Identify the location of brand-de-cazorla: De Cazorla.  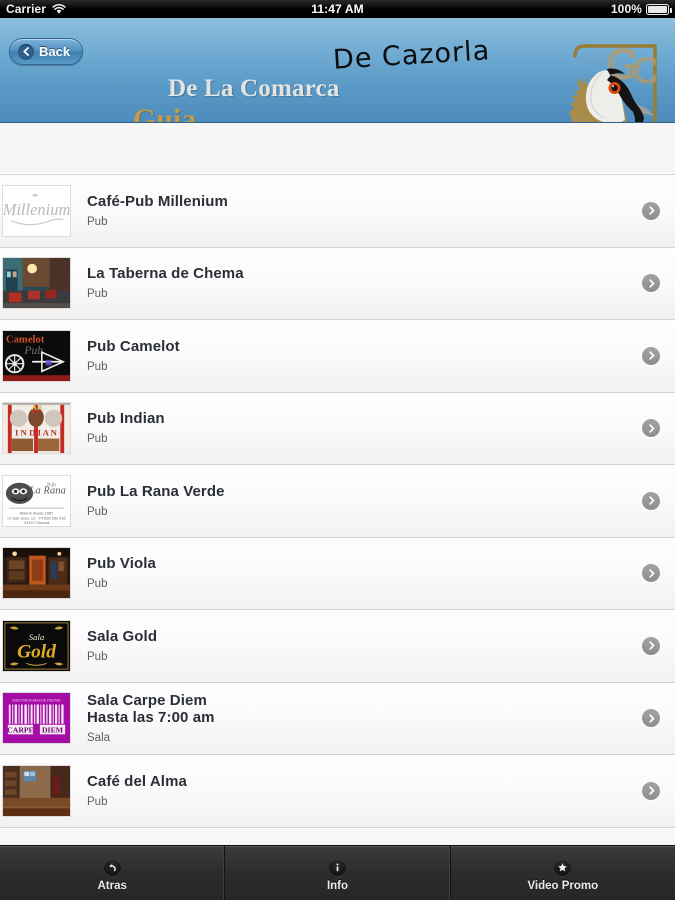
(412, 55).